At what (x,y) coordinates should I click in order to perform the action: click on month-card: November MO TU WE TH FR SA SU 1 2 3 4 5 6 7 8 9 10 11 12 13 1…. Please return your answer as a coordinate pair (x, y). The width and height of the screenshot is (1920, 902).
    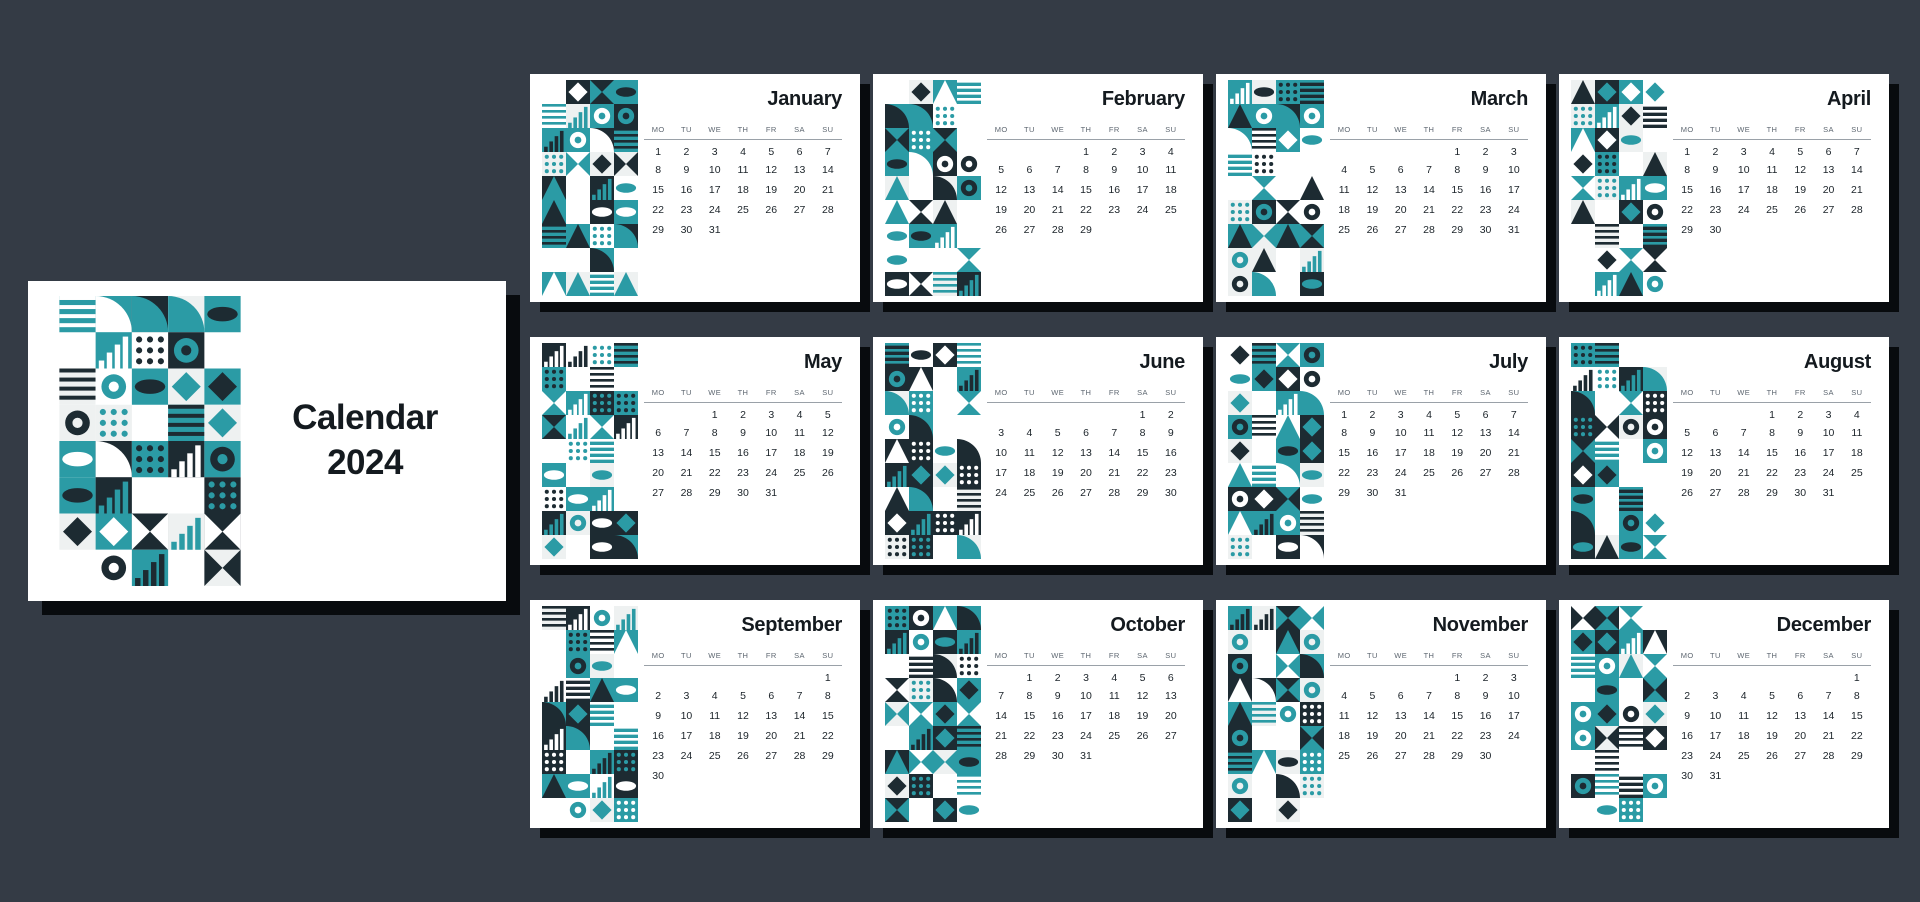
    Looking at the image, I should click on (1381, 714).